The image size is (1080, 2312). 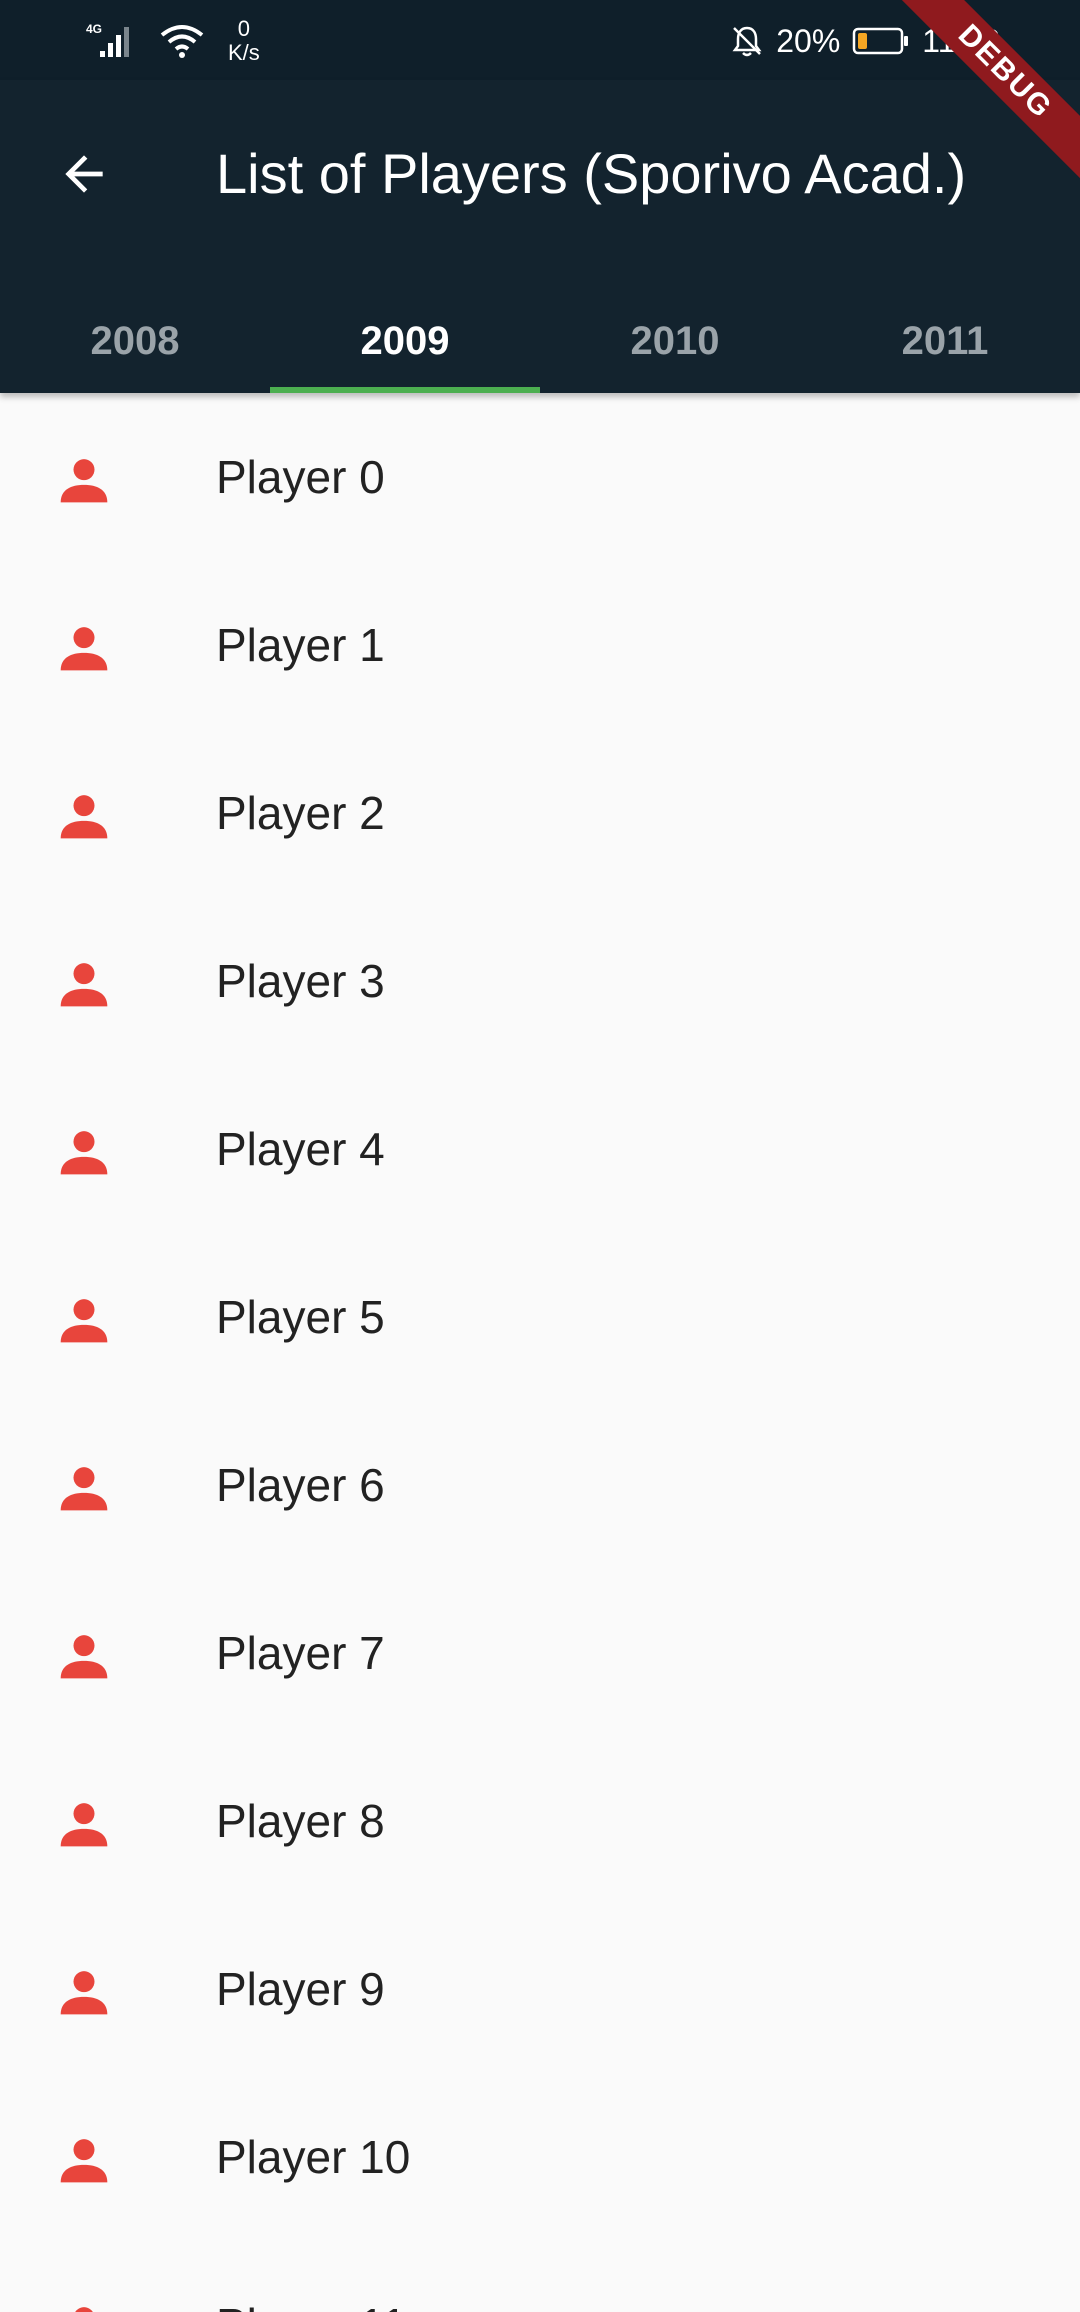 What do you see at coordinates (540, 1821) in the screenshot?
I see `list-item: Player 8` at bounding box center [540, 1821].